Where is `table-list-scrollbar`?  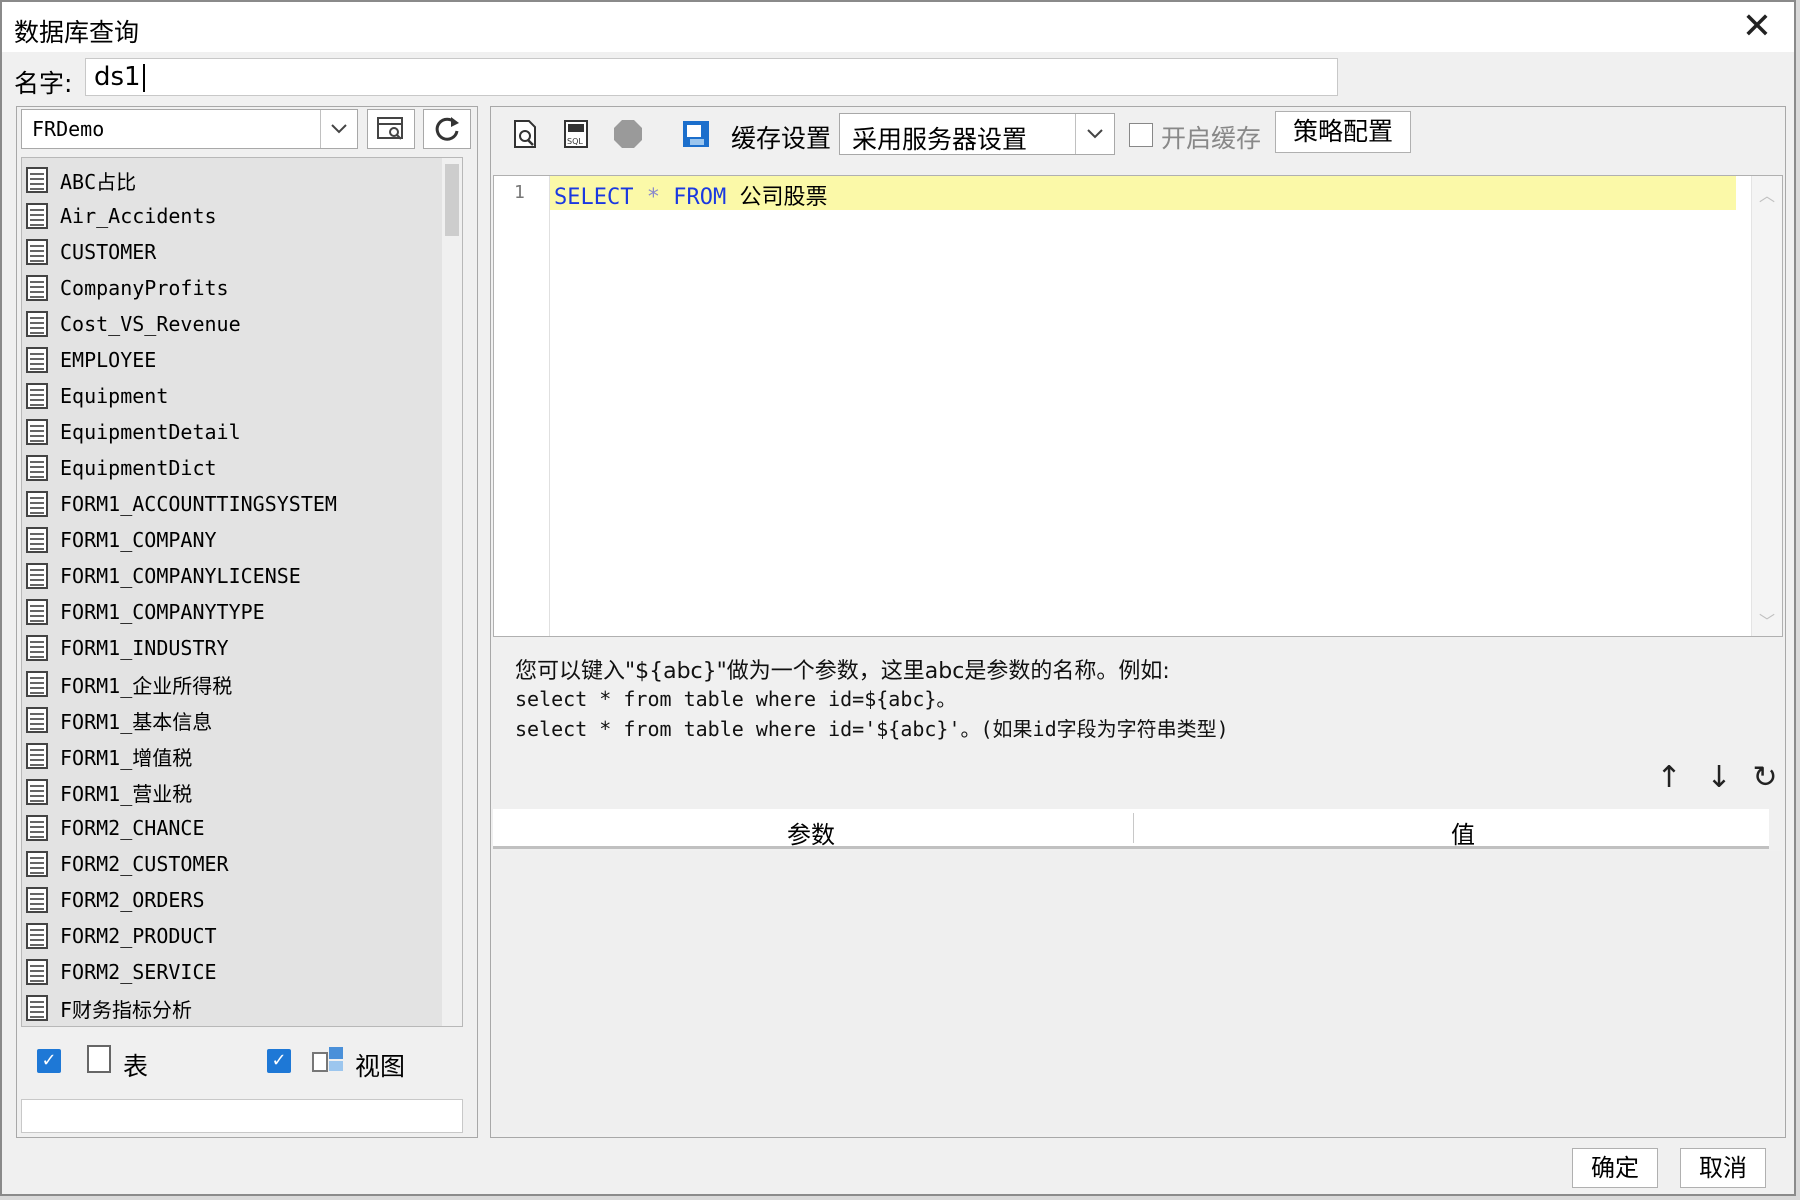 table-list-scrollbar is located at coordinates (452, 592).